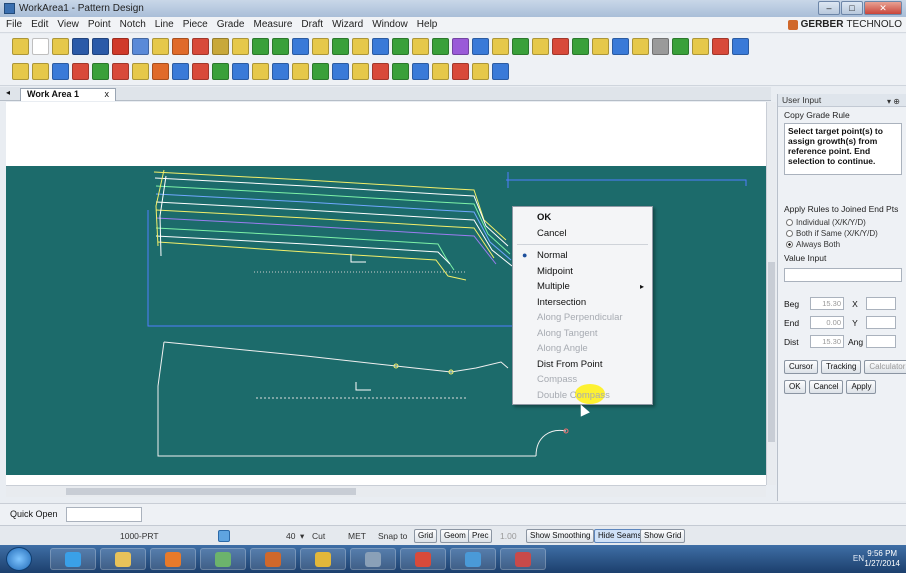 The width and height of the screenshot is (906, 573). Describe the element at coordinates (273, 559) in the screenshot. I see `taskbar-pattern-design` at that location.